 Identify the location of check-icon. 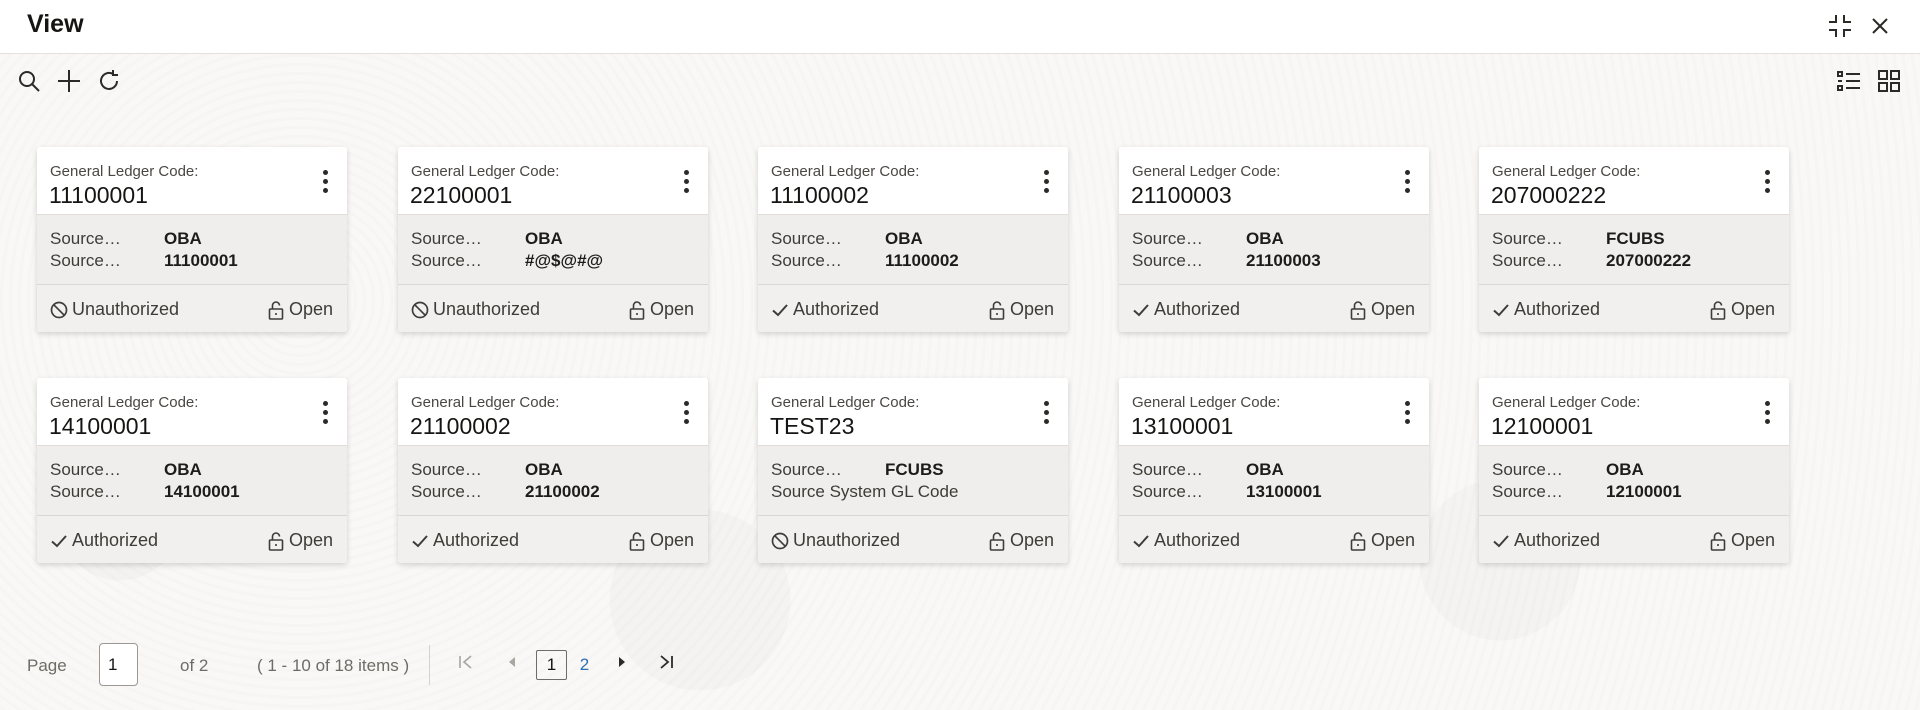
(59, 541).